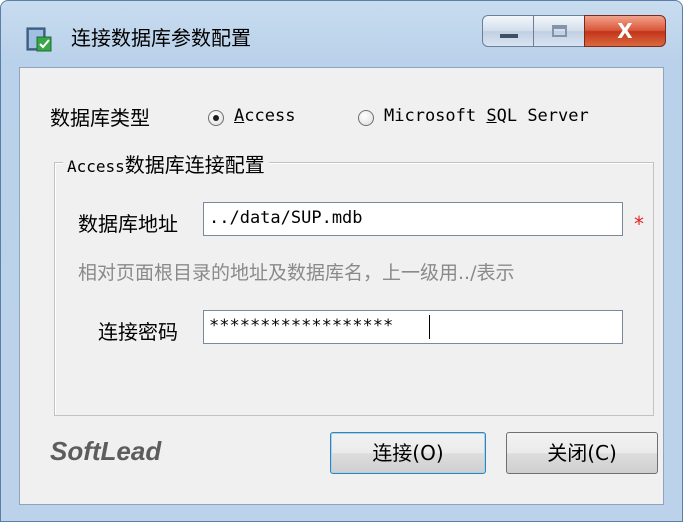  I want to click on close-button: 关闭(C), so click(582, 453).